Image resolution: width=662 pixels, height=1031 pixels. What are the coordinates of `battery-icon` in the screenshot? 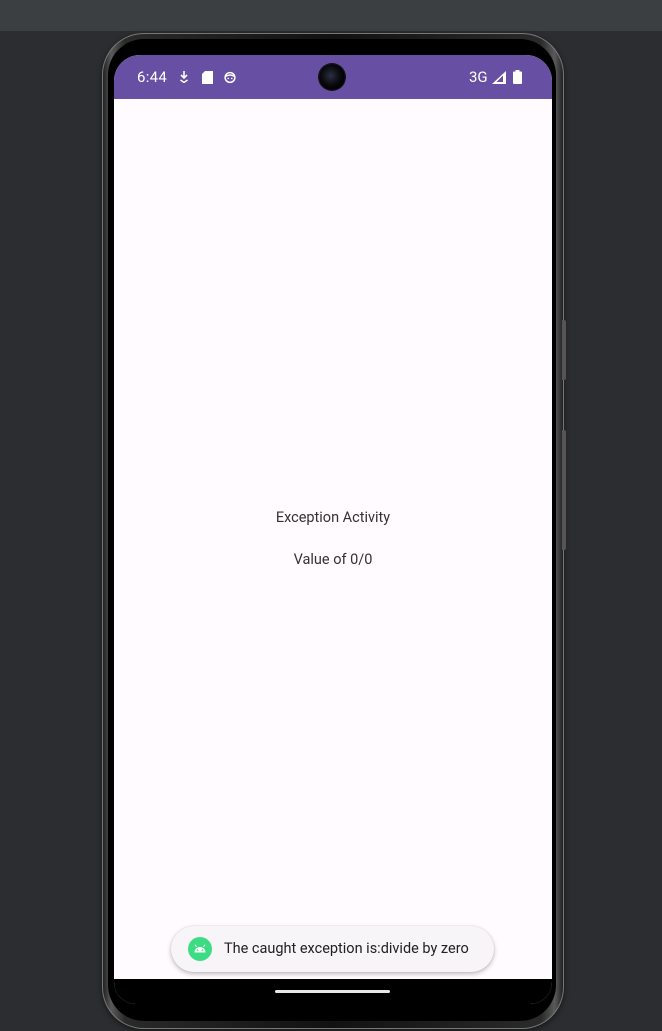 It's located at (517, 77).